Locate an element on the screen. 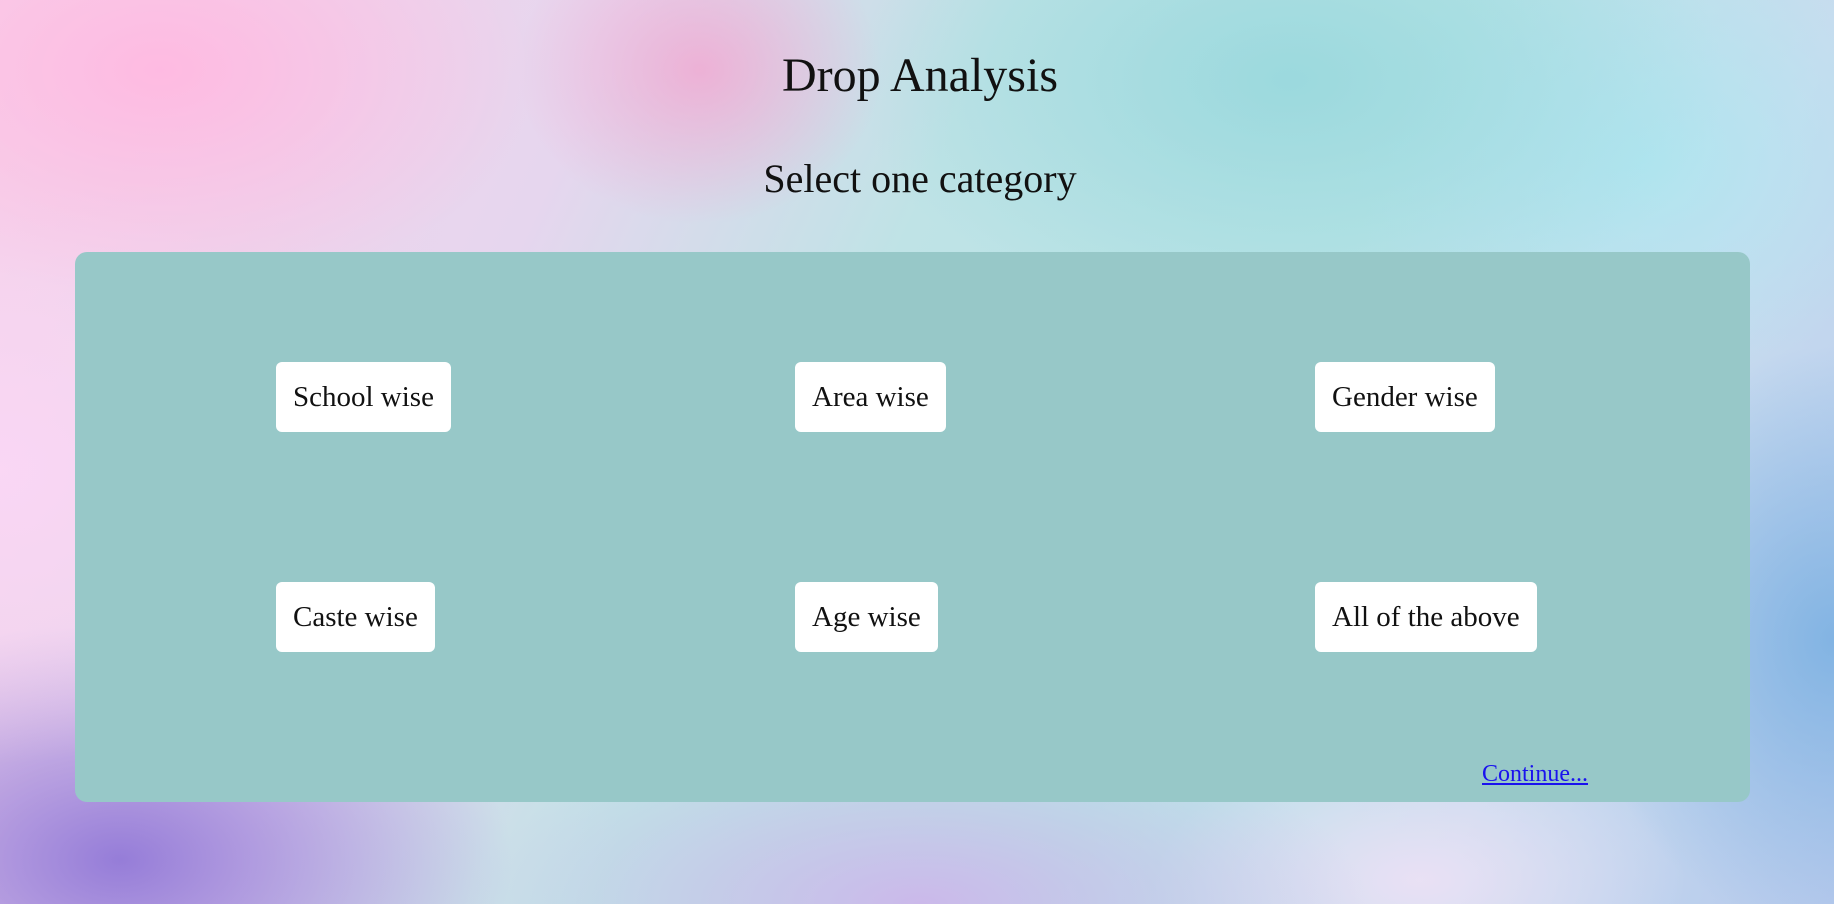 Image resolution: width=1834 pixels, height=904 pixels. page-title: Drop Analysis is located at coordinates (920, 75).